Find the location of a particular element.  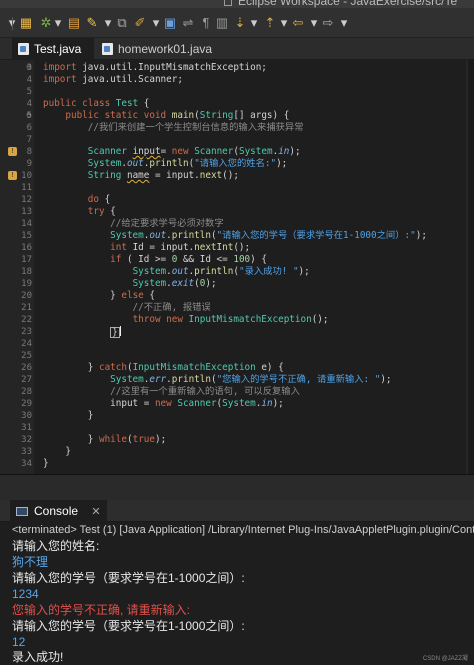

line-number: 24 is located at coordinates (26, 344).